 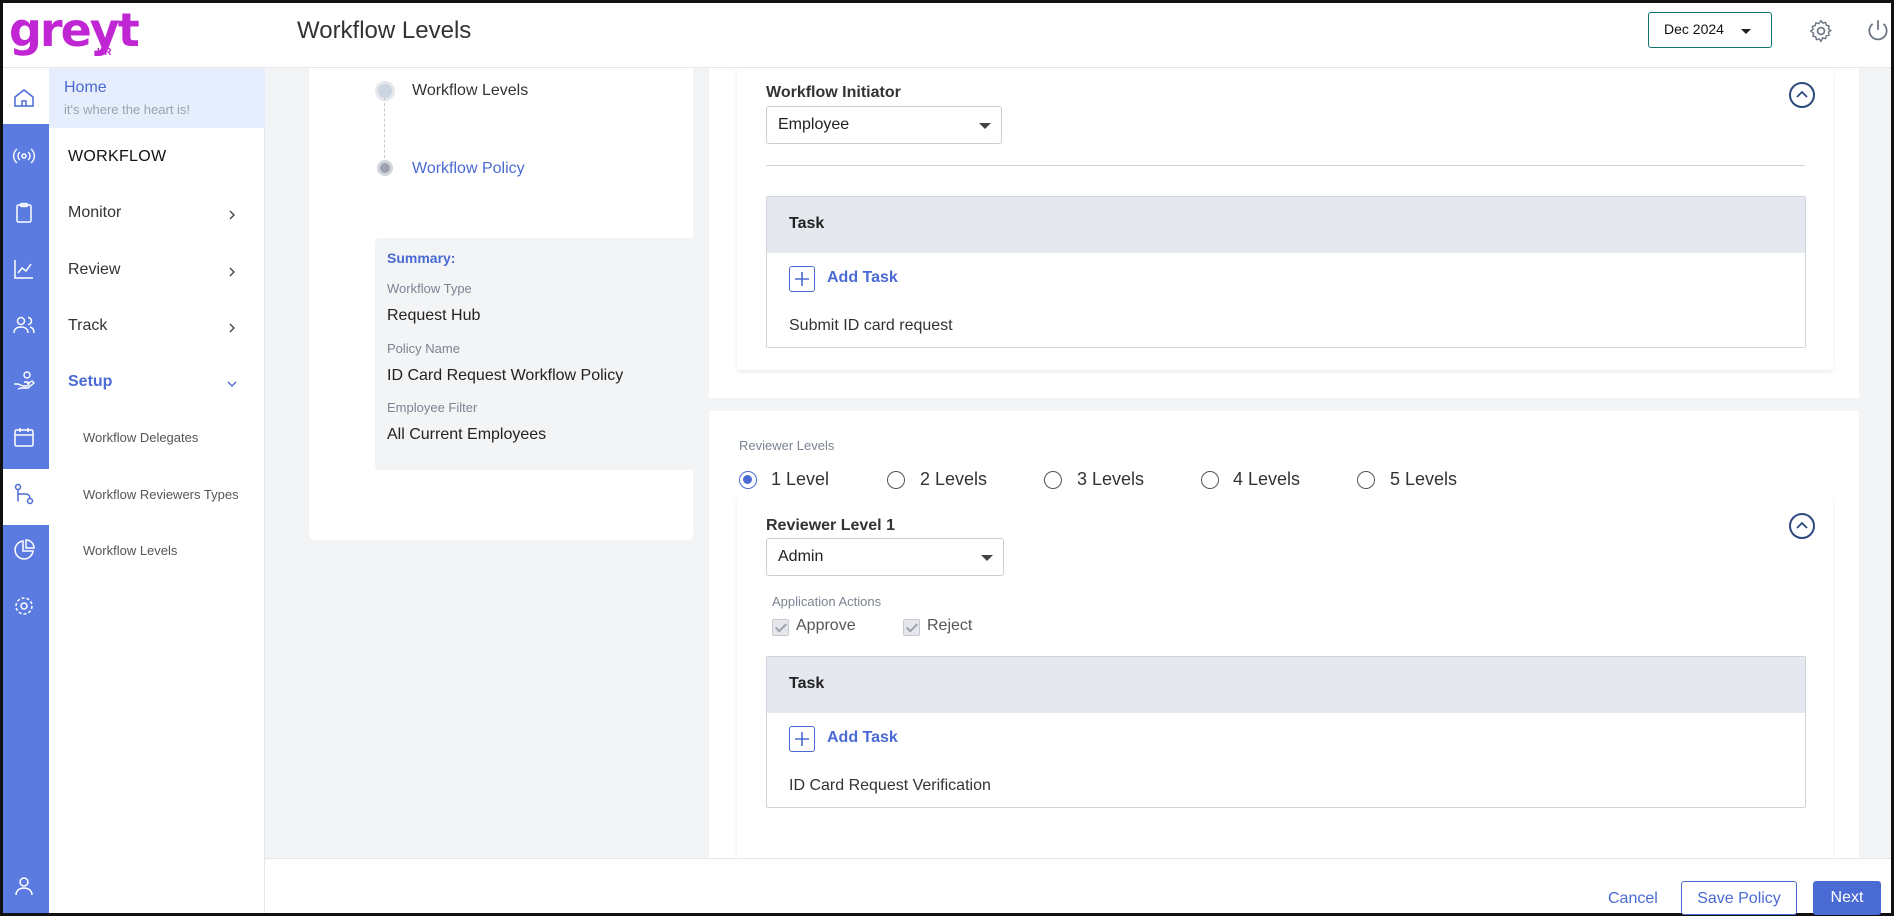 I want to click on radio-5-levels-label: 5 Levels, so click(x=1423, y=479).